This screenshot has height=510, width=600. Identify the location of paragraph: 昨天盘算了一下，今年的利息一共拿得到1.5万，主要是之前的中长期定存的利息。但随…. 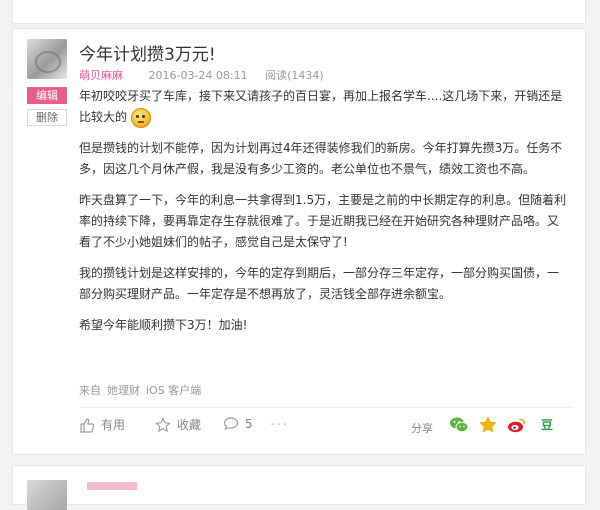
(323, 221).